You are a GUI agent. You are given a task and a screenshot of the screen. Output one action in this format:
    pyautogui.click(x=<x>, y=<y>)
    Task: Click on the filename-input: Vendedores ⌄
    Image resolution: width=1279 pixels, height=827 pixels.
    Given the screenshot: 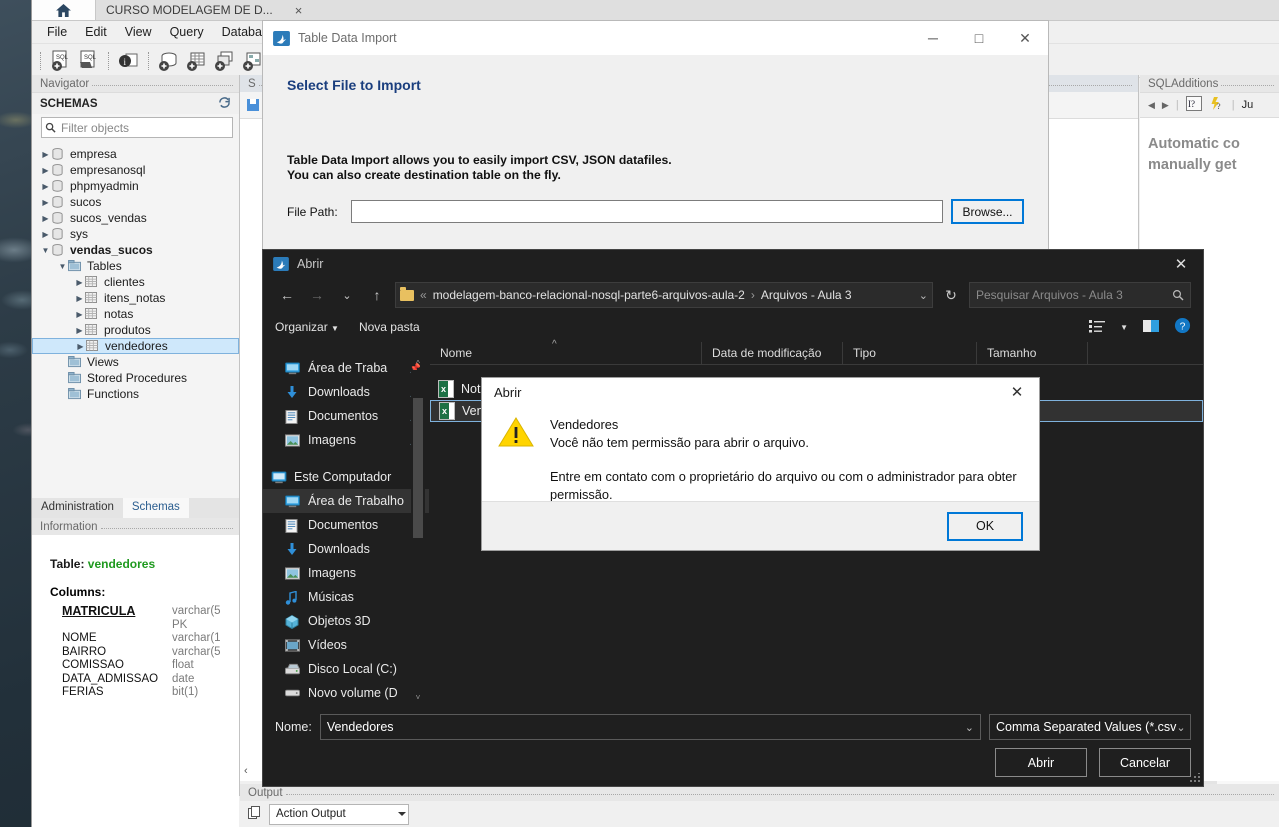 What is the action you would take?
    pyautogui.click(x=650, y=727)
    